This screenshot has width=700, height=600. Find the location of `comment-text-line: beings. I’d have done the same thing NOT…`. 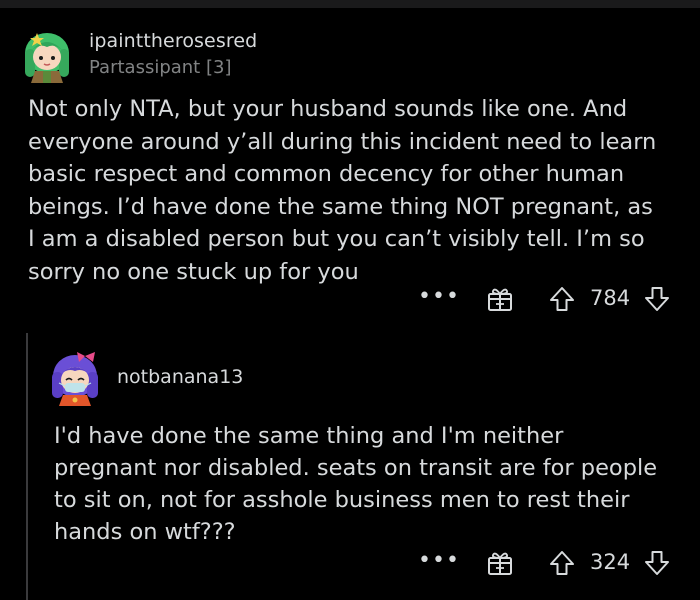

comment-text-line: beings. I’d have done the same thing NOT… is located at coordinates (340, 206).